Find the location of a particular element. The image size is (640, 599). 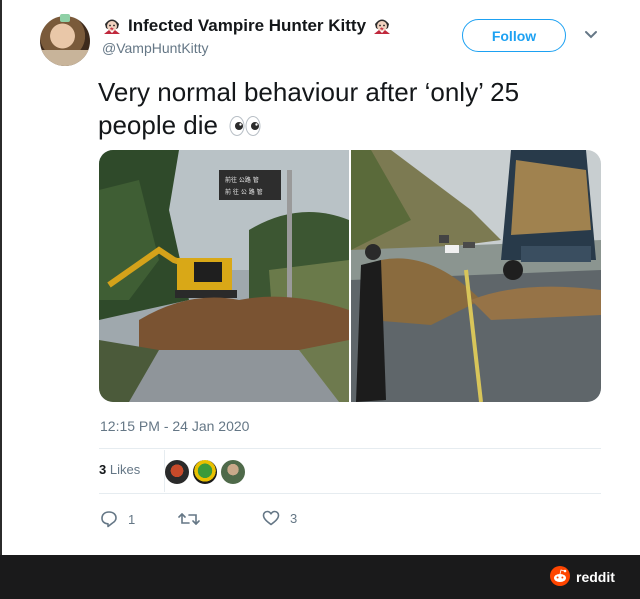

tweet-text-line2-wrap: people die is located at coordinates (348, 125).